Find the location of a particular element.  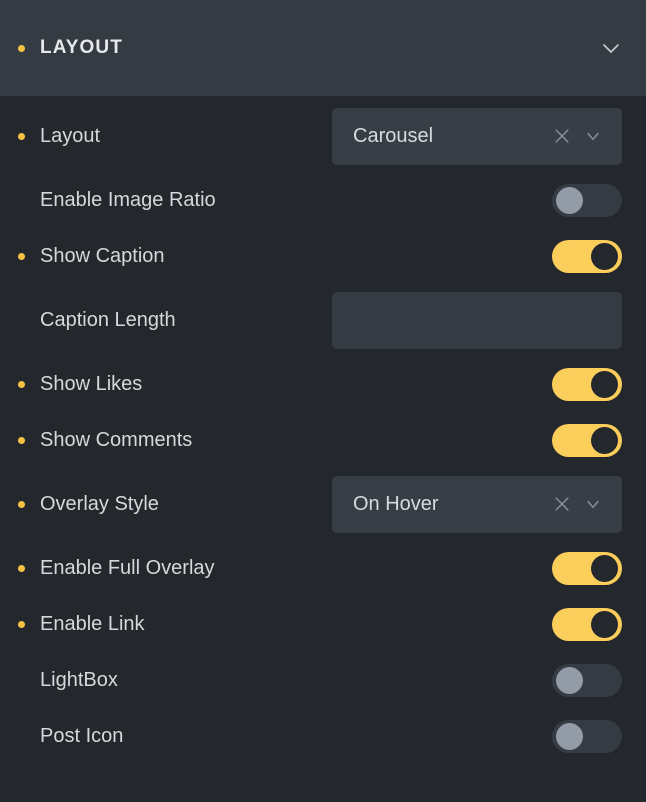

toggle-enable-link is located at coordinates (587, 624).